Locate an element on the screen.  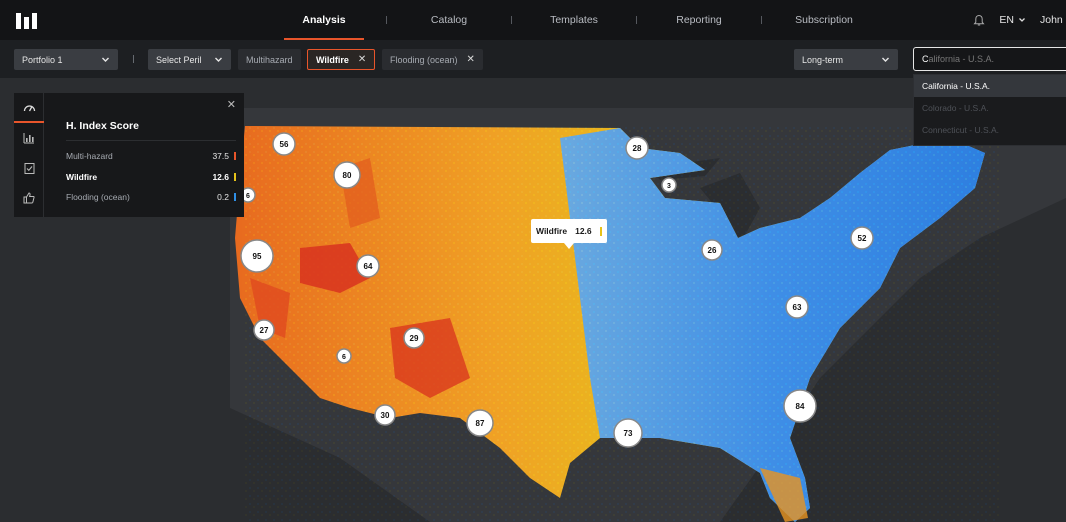
cluster-count: 87 is located at coordinates (480, 423).